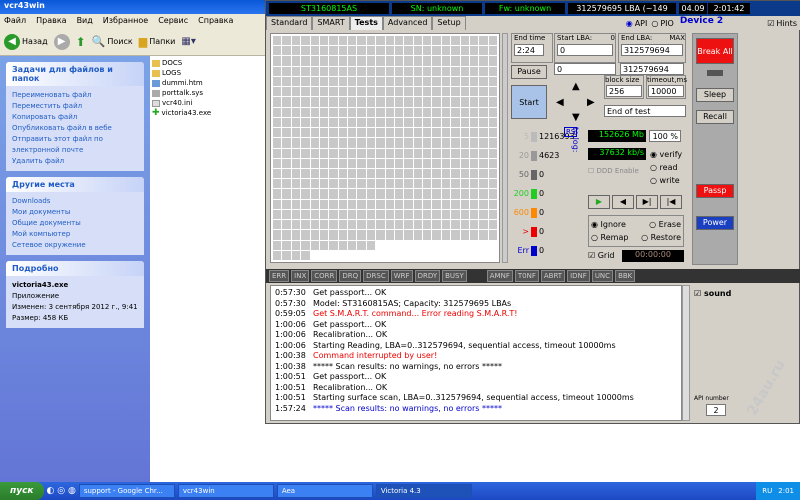 This screenshot has height=500, width=800. I want to click on zero-button: 0, so click(613, 38).